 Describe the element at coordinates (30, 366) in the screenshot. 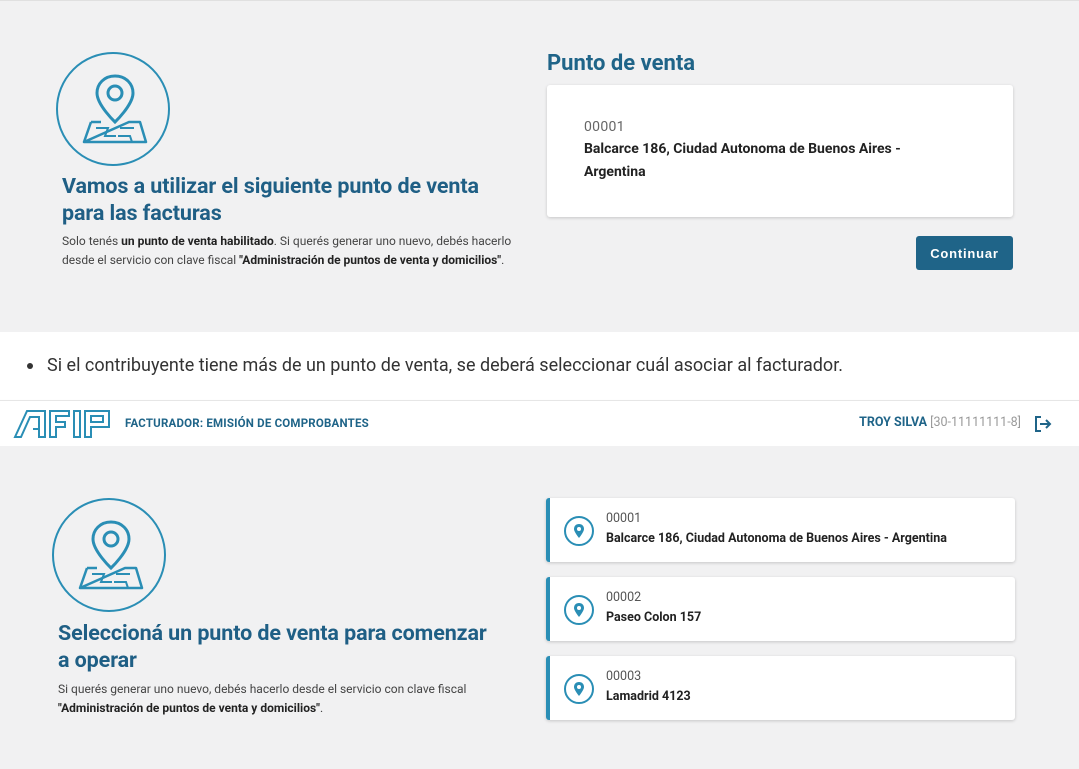

I see `bullet-dot` at that location.